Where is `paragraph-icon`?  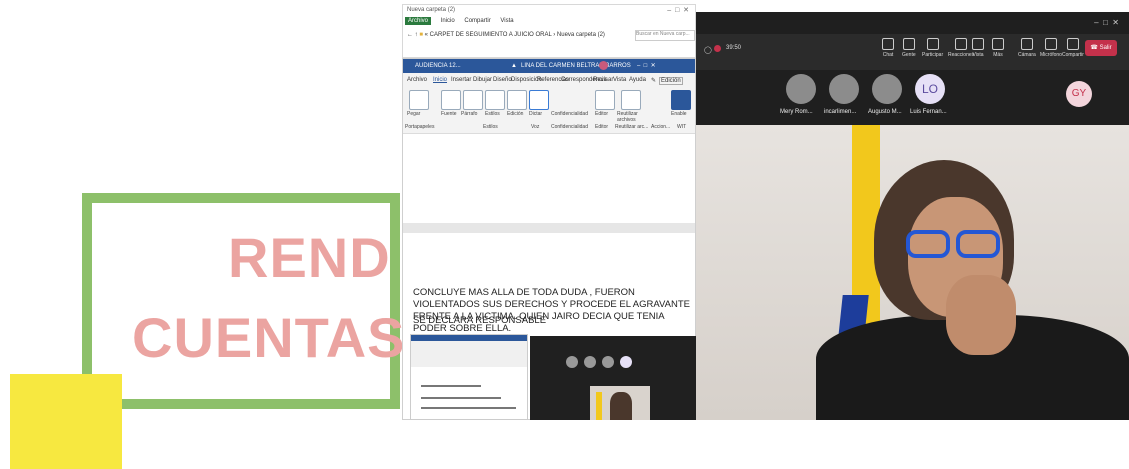
paragraph-icon is located at coordinates (473, 100).